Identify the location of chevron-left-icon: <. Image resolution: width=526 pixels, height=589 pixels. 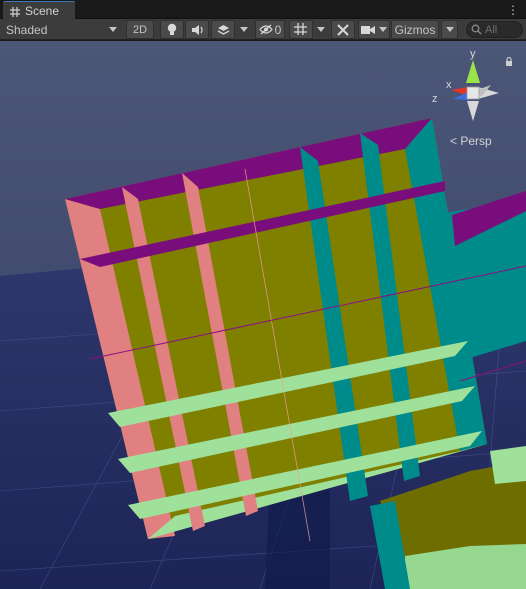
(454, 141).